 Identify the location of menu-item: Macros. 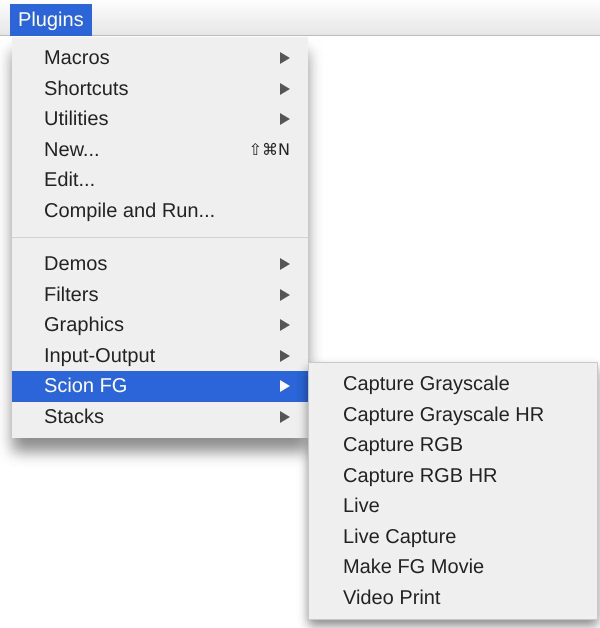
(160, 58).